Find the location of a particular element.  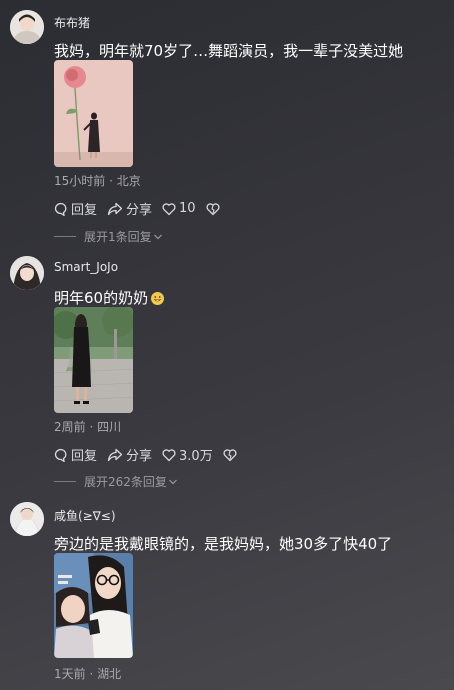

comment-actions: 回复 分享 10 is located at coordinates (143, 208).